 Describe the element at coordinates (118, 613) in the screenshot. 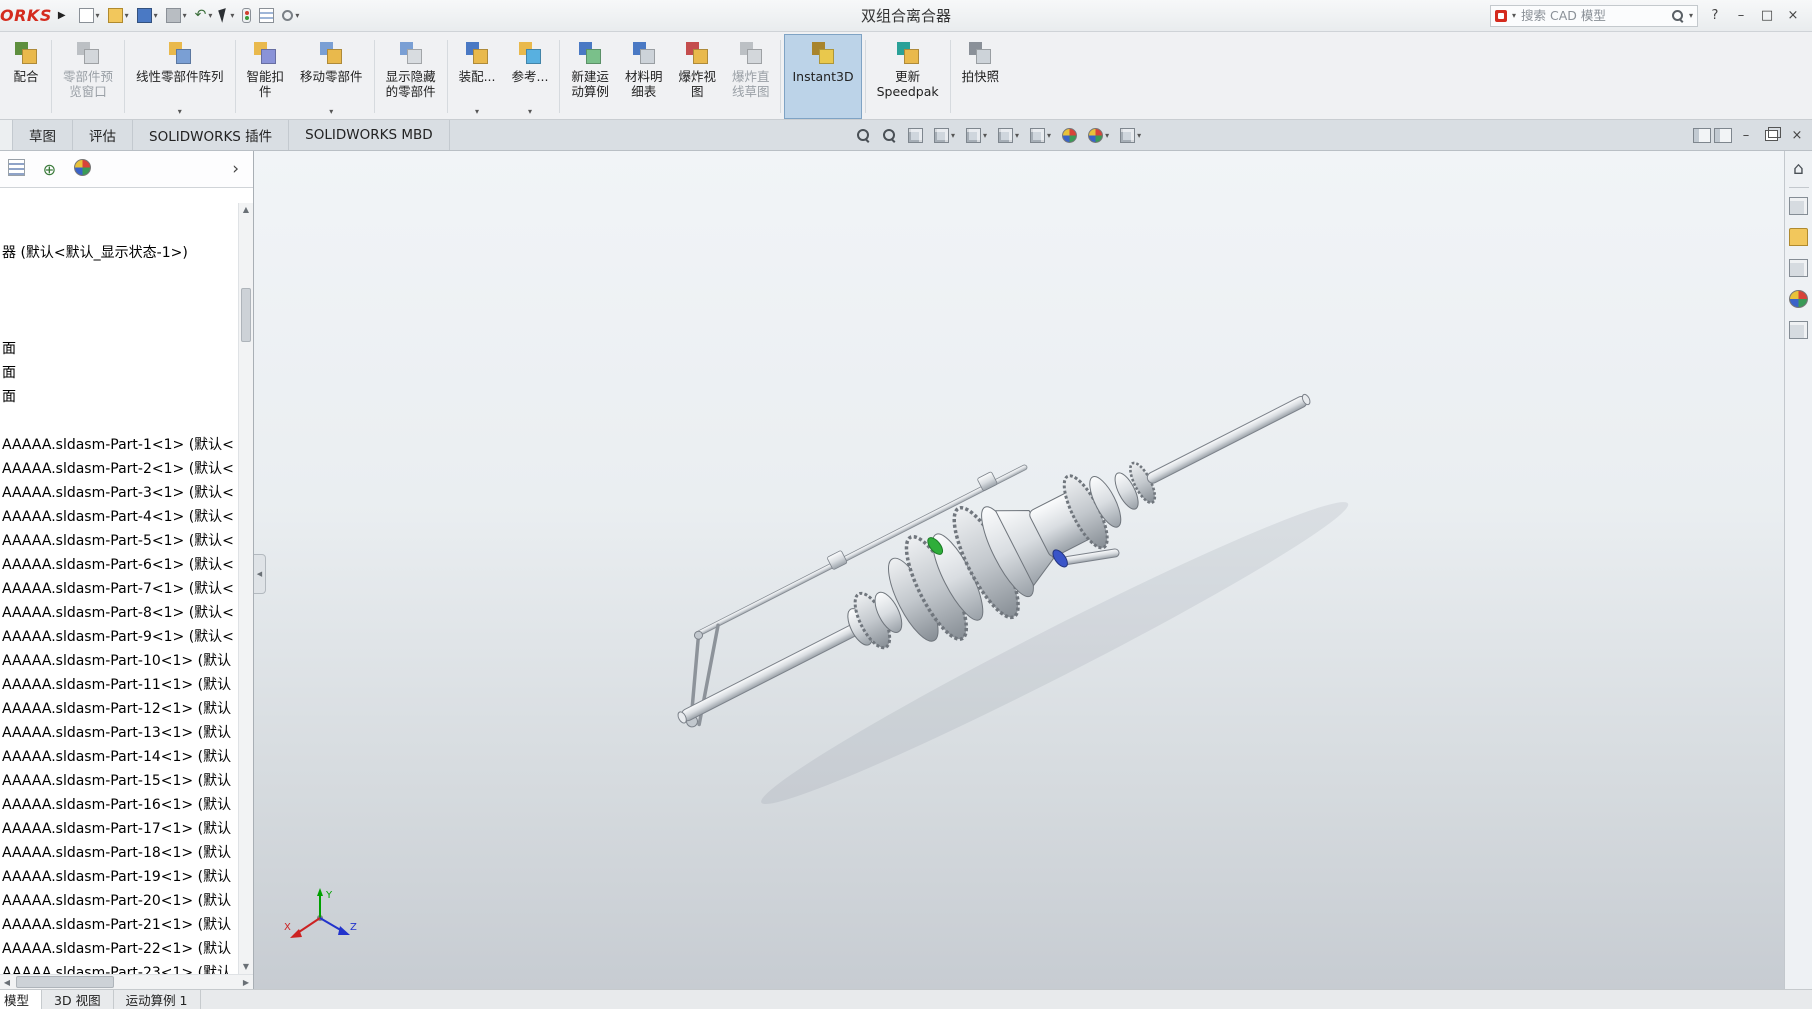

I see `tree-row: AAAAA.sldasm-Part-8<1> (默认<` at that location.